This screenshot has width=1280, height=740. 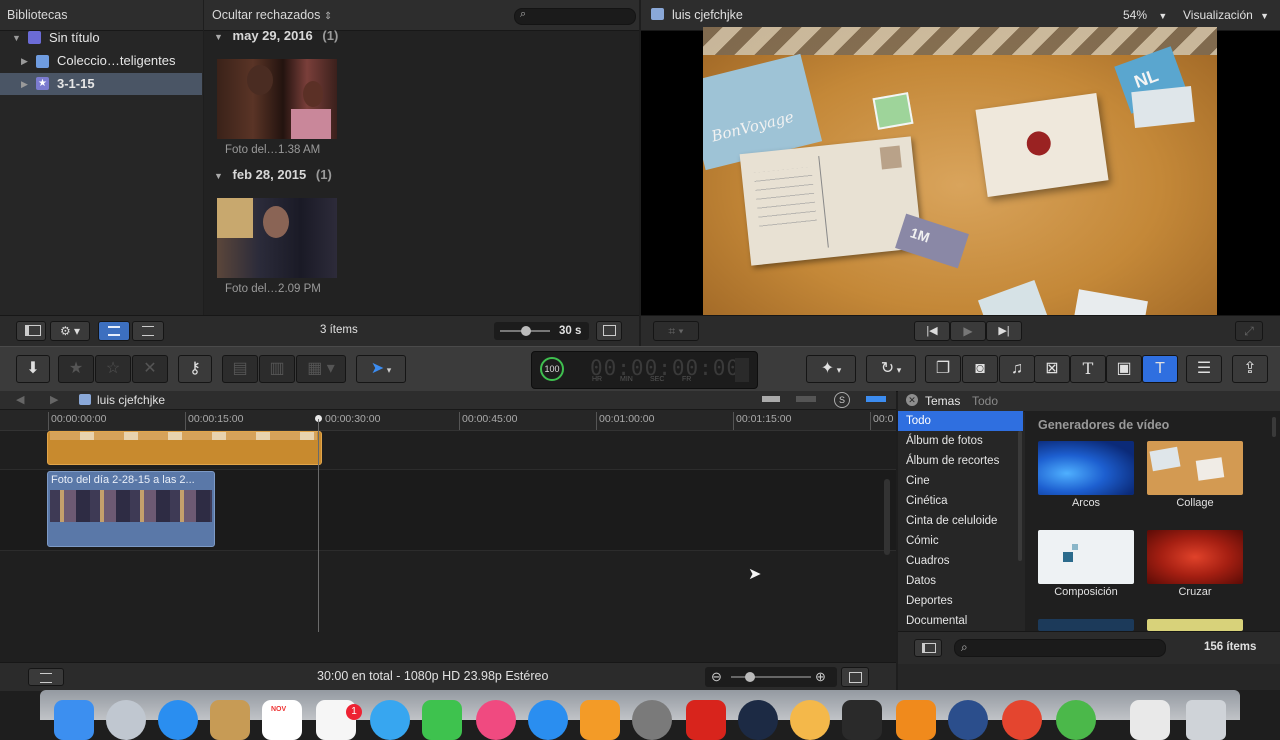 What do you see at coordinates (862, 720) in the screenshot?
I see `final-cut-icon` at bounding box center [862, 720].